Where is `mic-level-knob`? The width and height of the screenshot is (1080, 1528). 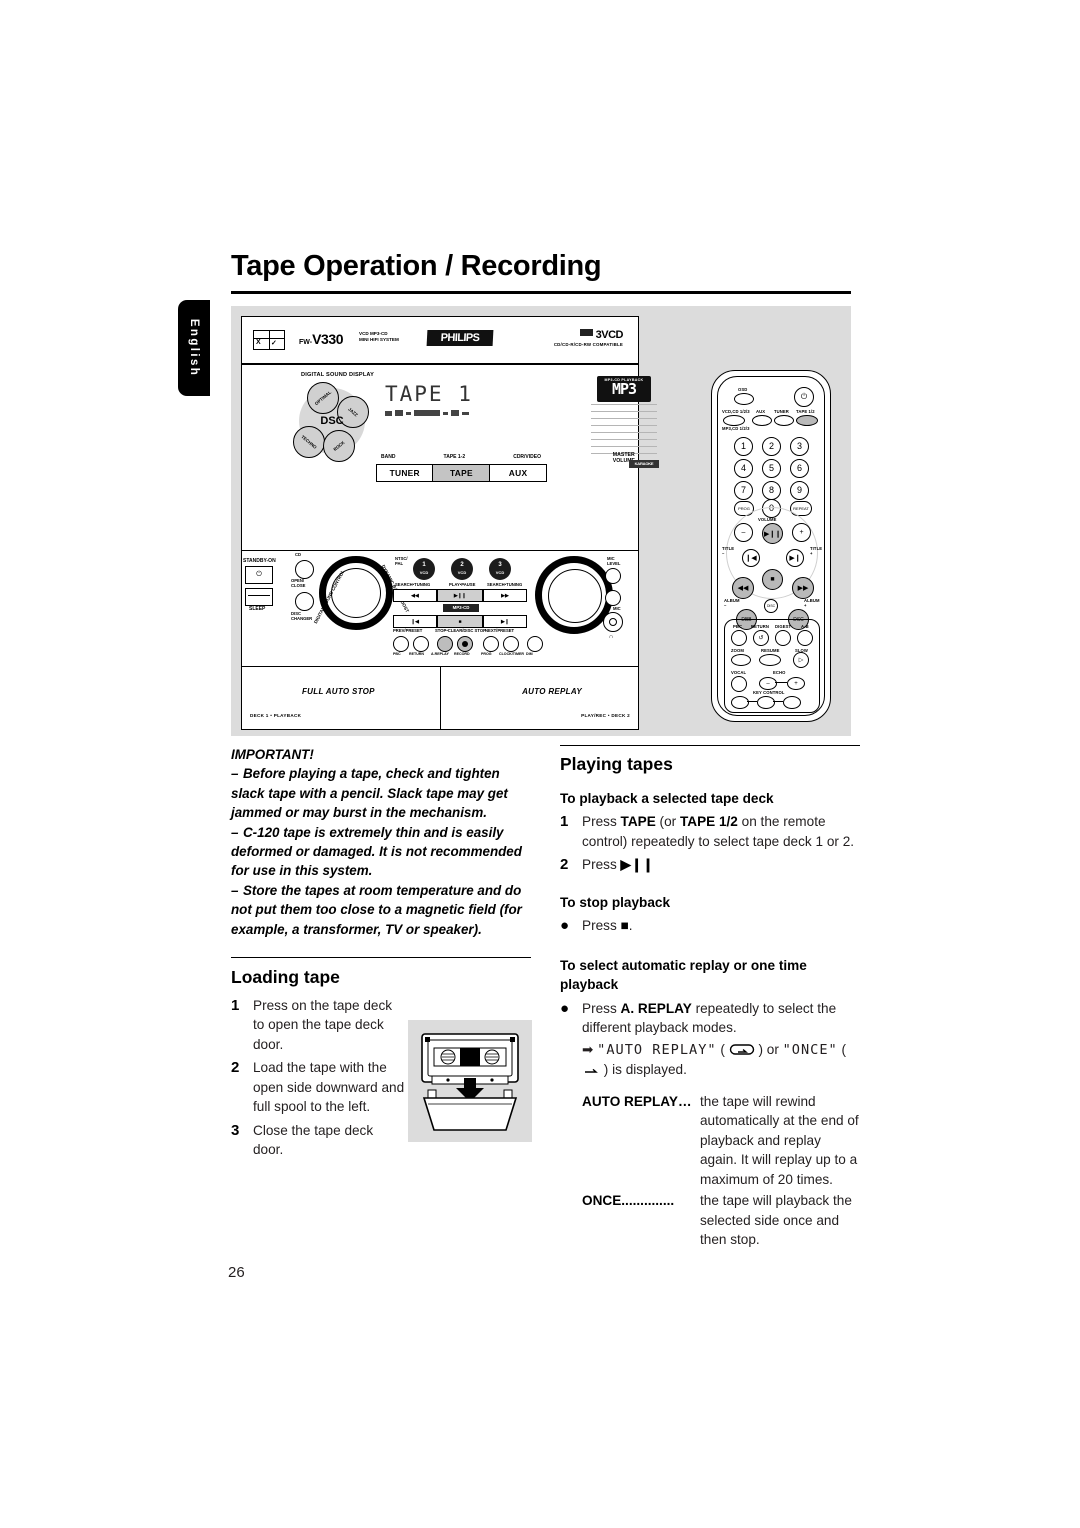
mic-level-knob is located at coordinates (613, 576).